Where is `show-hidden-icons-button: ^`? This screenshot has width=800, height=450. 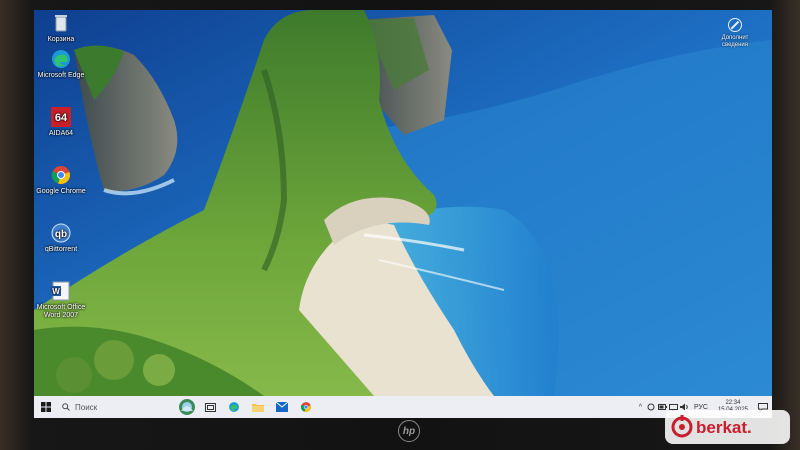
show-hidden-icons-button: ^ is located at coordinates (640, 407).